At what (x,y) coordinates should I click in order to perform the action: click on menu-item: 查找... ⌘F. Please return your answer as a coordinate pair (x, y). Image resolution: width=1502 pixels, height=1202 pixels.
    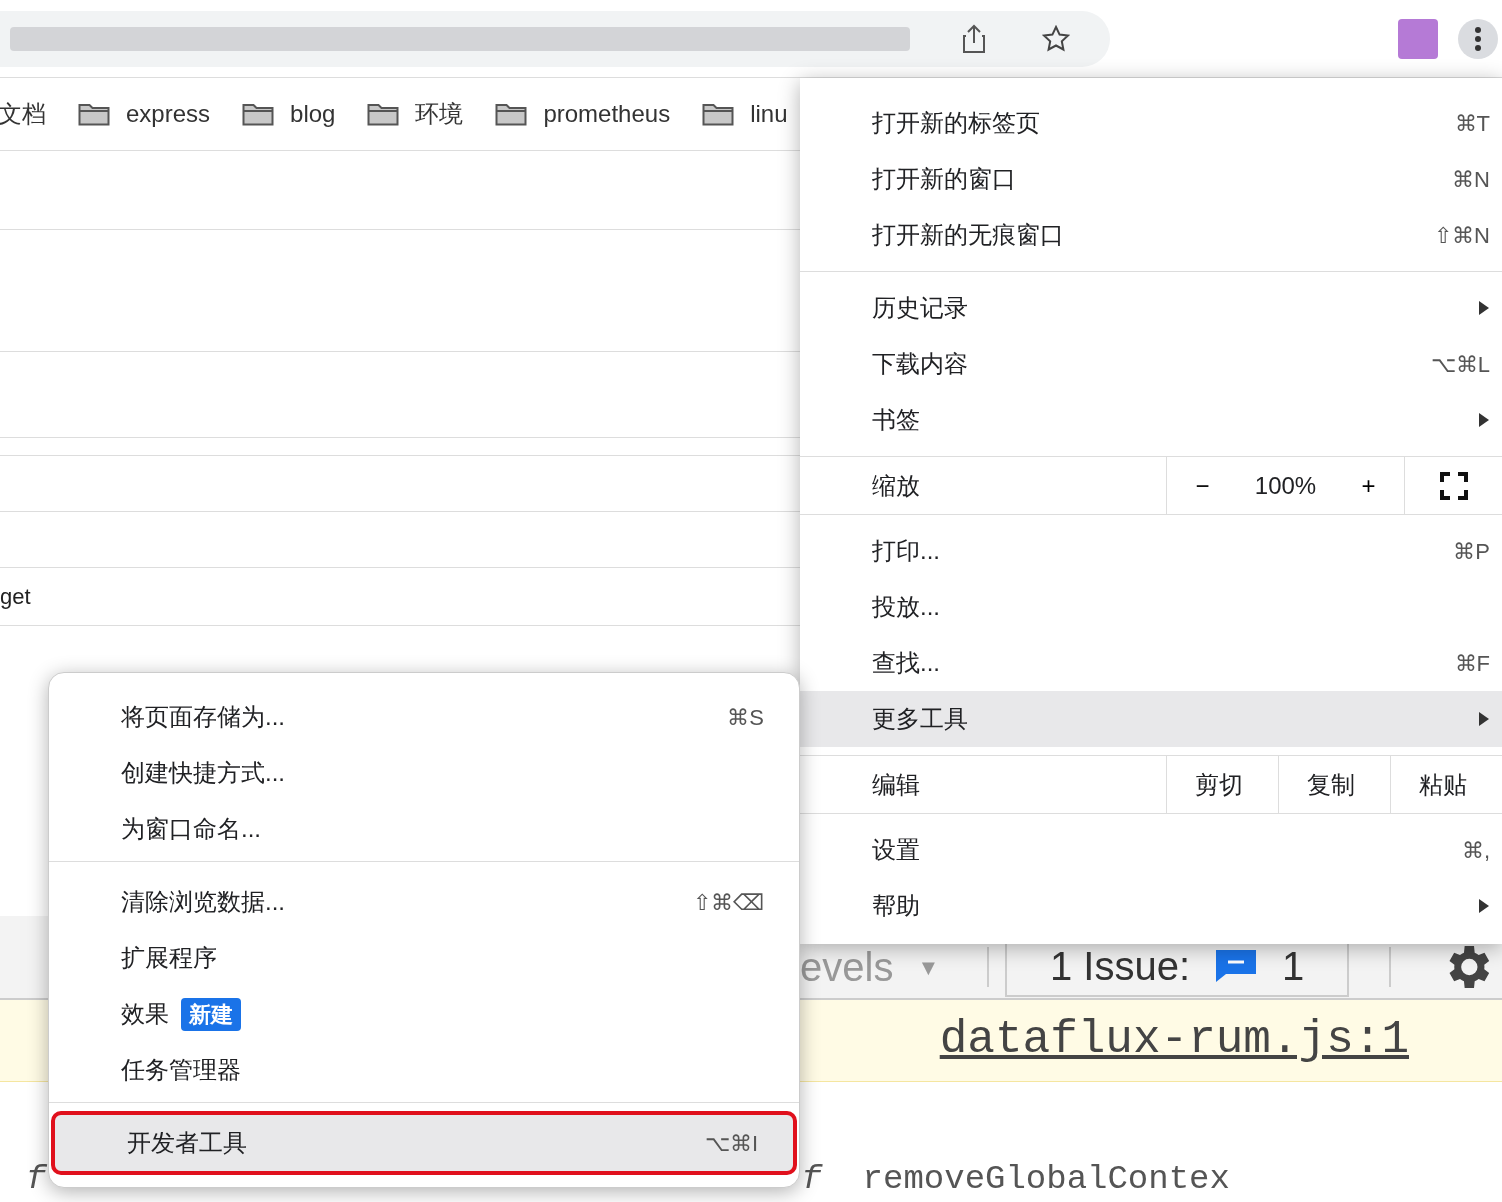
    Looking at the image, I should click on (1151, 663).